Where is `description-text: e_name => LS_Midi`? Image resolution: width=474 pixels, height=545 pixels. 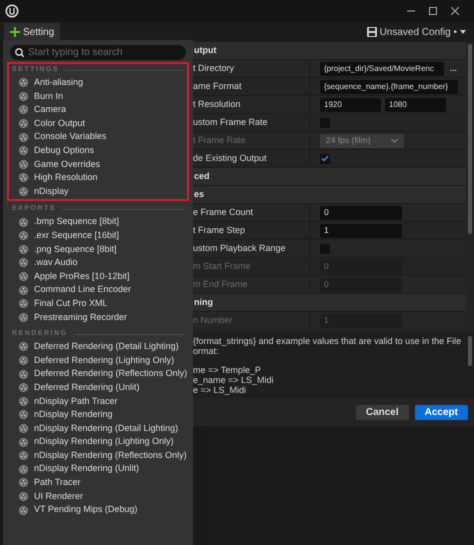
description-text: e_name => LS_Midi is located at coordinates (234, 380).